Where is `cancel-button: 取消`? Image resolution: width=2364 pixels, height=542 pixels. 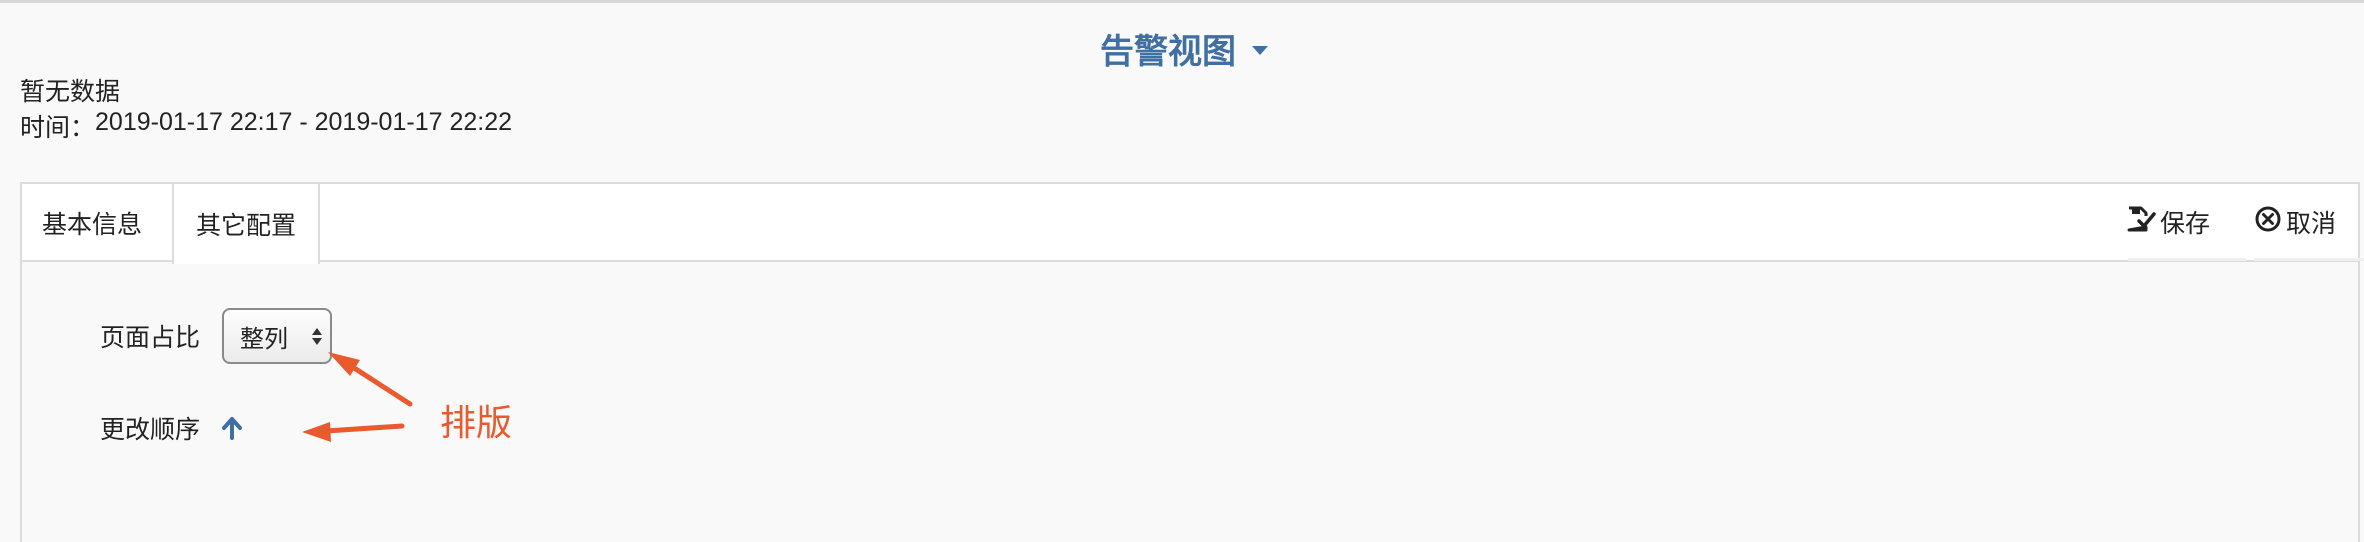
cancel-button: 取消 is located at coordinates (2295, 222).